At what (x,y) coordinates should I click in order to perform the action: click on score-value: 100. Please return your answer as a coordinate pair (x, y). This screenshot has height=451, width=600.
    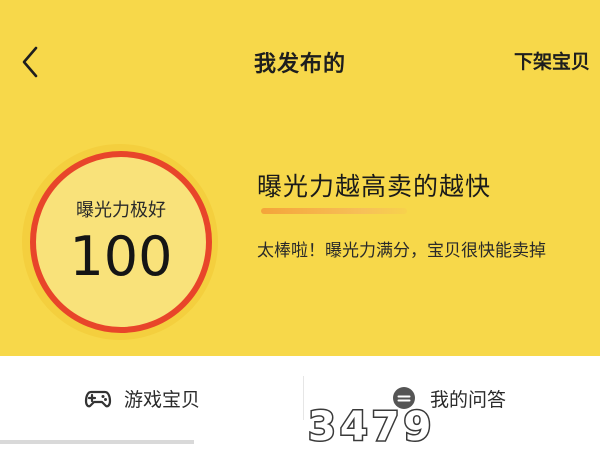
    Looking at the image, I should click on (121, 256).